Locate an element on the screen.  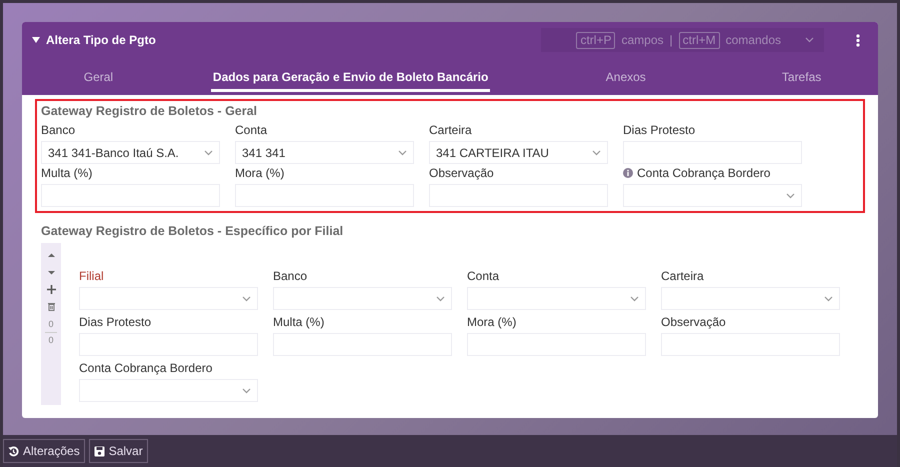
shortcut-label: comandos is located at coordinates (753, 40).